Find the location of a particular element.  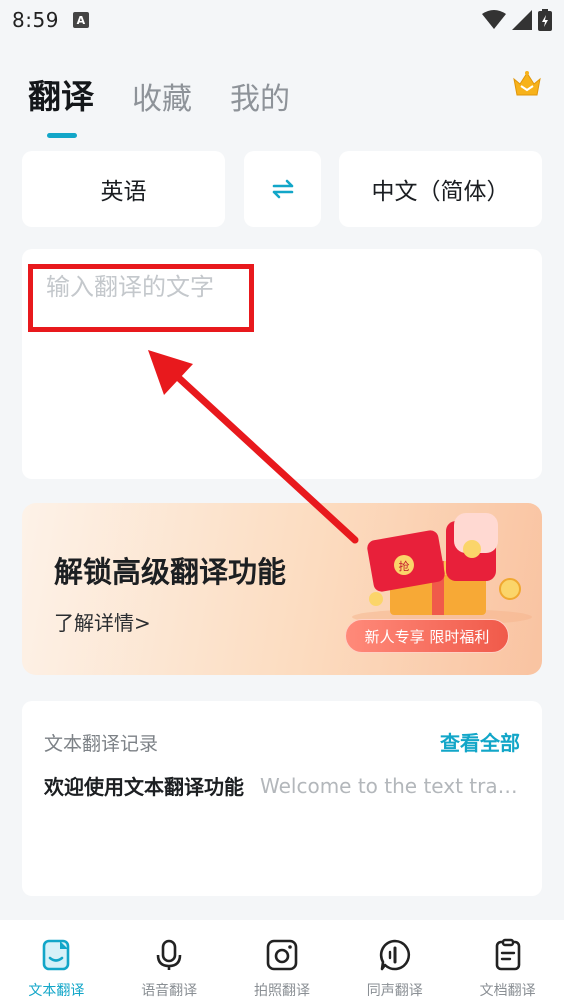

status-icons is located at coordinates (517, 20).